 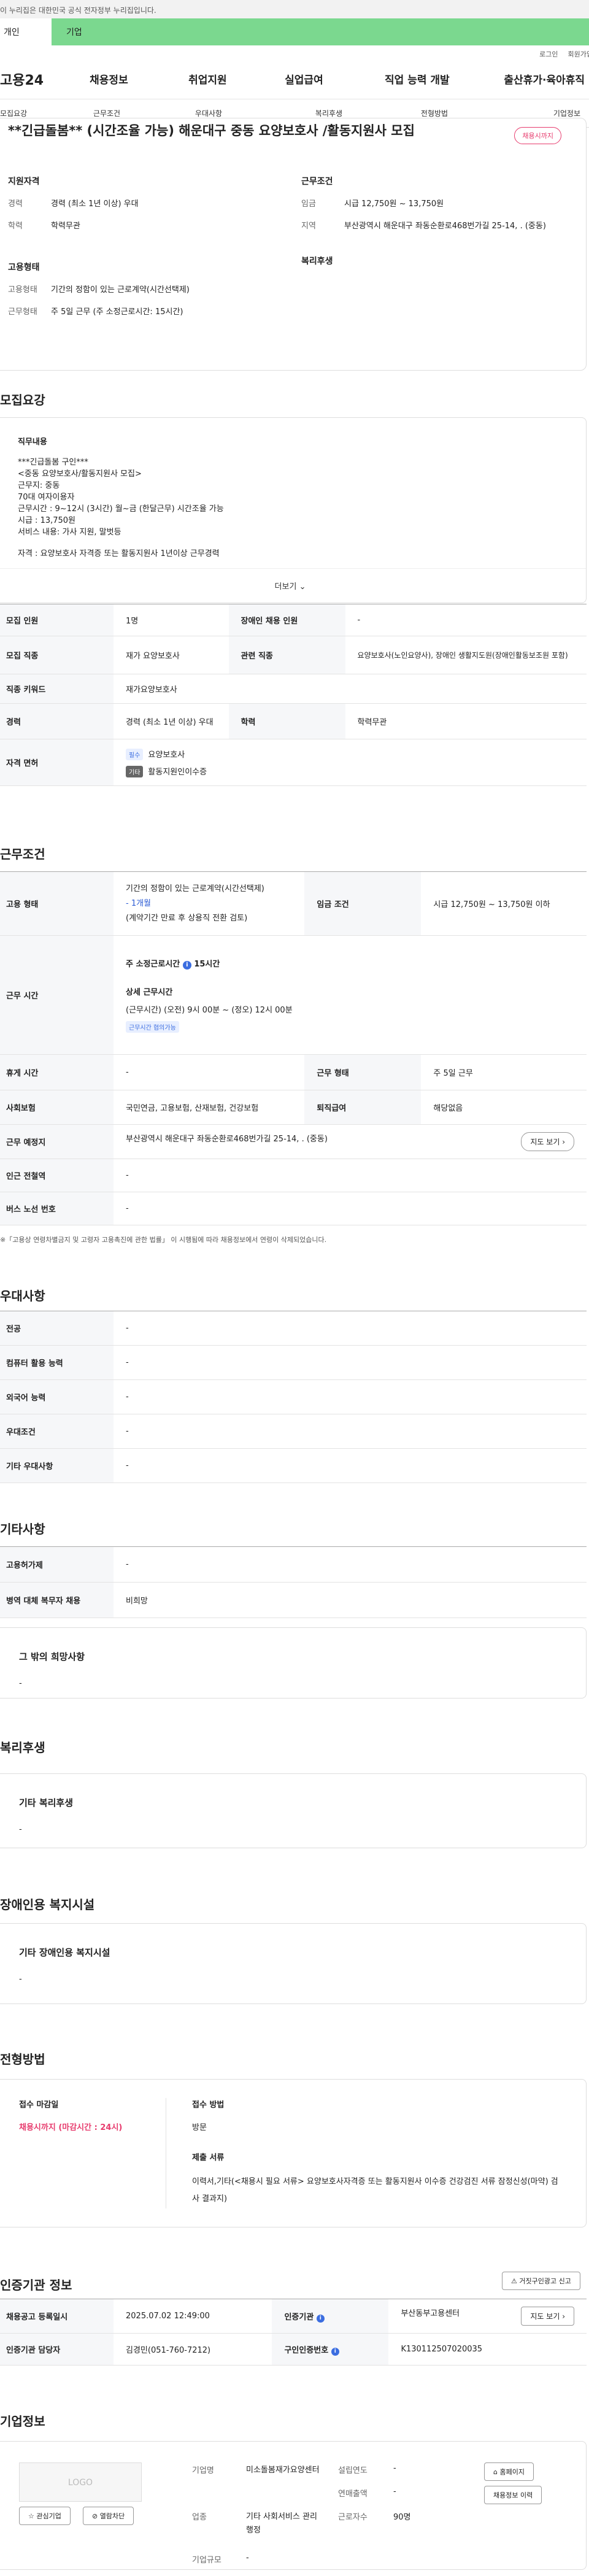 What do you see at coordinates (57, 1396) in the screenshot?
I see `pref-label: 외국어 능력` at bounding box center [57, 1396].